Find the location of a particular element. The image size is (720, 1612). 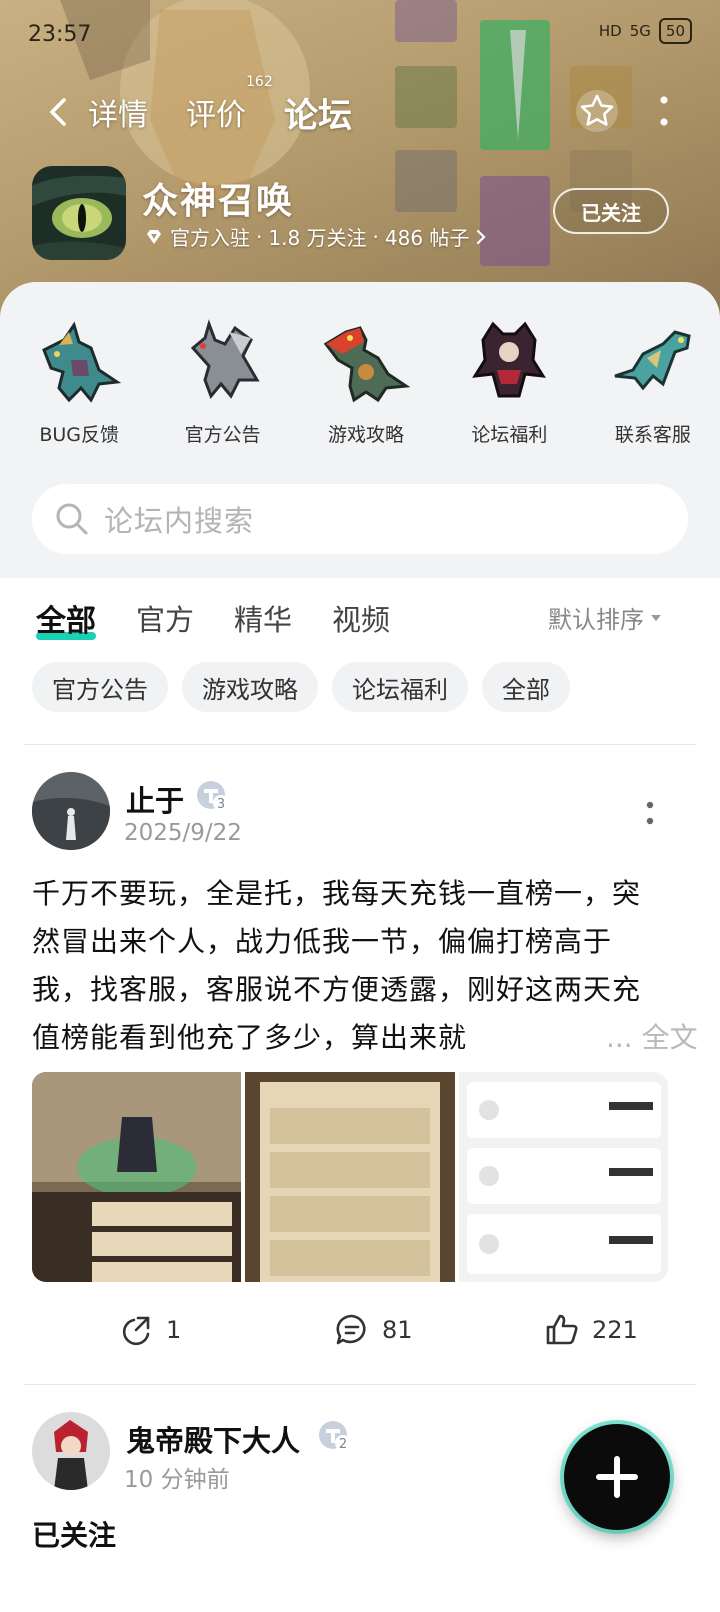

content-tabs: 全部 官方 精华 视频 is located at coordinates (233, 618).